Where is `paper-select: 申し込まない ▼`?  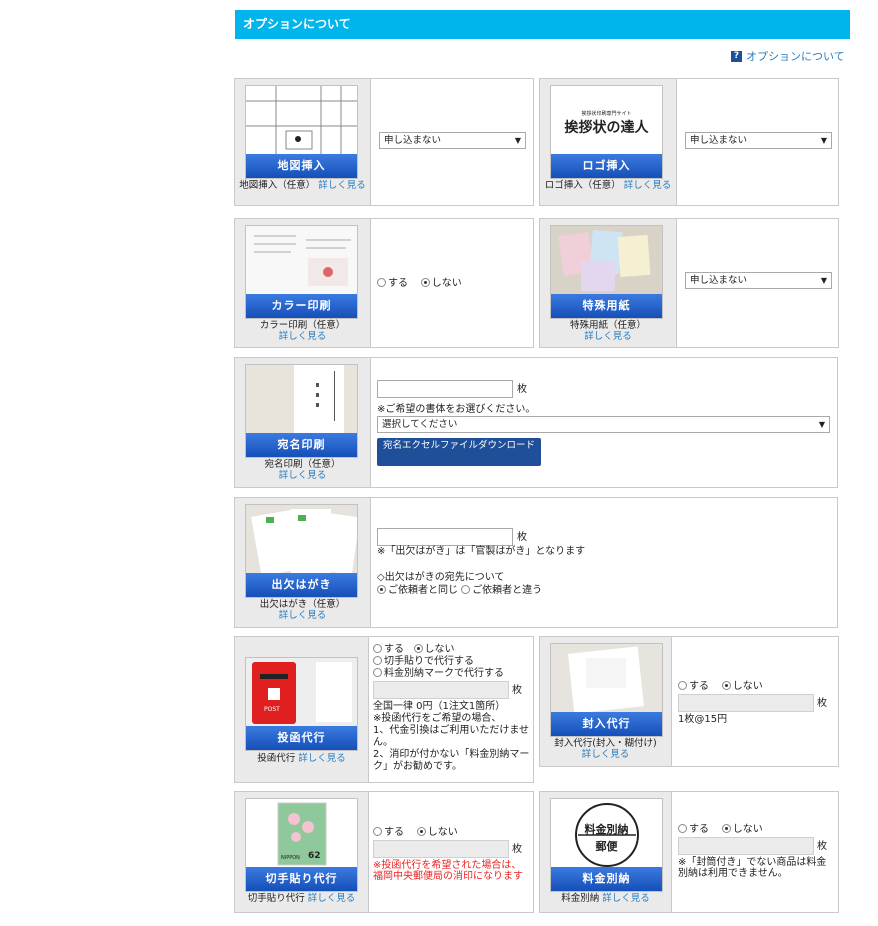
paper-select: 申し込まない ▼ is located at coordinates (758, 280).